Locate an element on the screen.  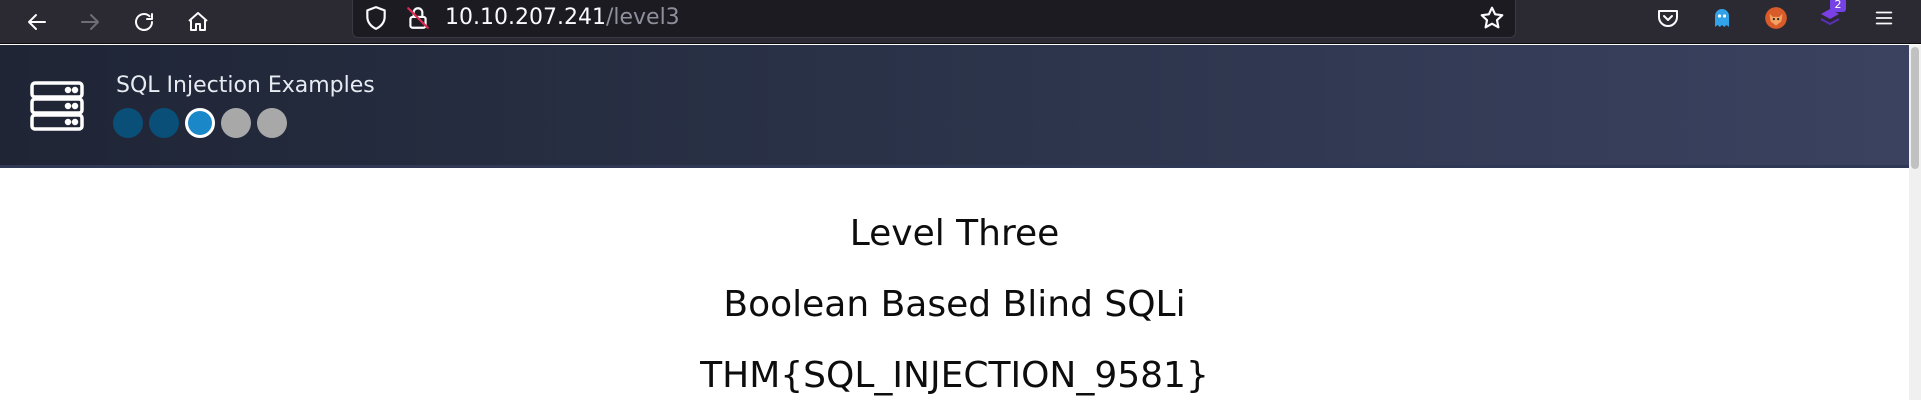
home-icon is located at coordinates (198, 21).